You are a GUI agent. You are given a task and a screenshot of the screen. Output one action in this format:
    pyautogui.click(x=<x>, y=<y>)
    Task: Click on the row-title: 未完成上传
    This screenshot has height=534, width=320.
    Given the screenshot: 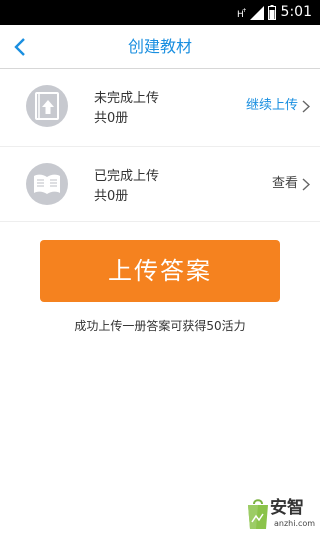 What is the action you would take?
    pyautogui.click(x=127, y=98)
    